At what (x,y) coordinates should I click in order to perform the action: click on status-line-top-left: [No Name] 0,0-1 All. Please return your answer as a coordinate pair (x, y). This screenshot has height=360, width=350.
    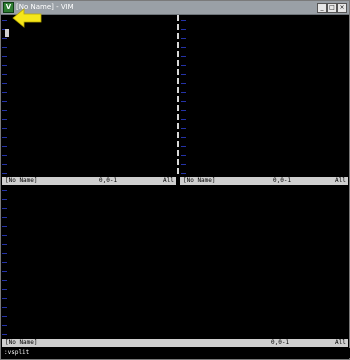
    Looking at the image, I should click on (89, 181).